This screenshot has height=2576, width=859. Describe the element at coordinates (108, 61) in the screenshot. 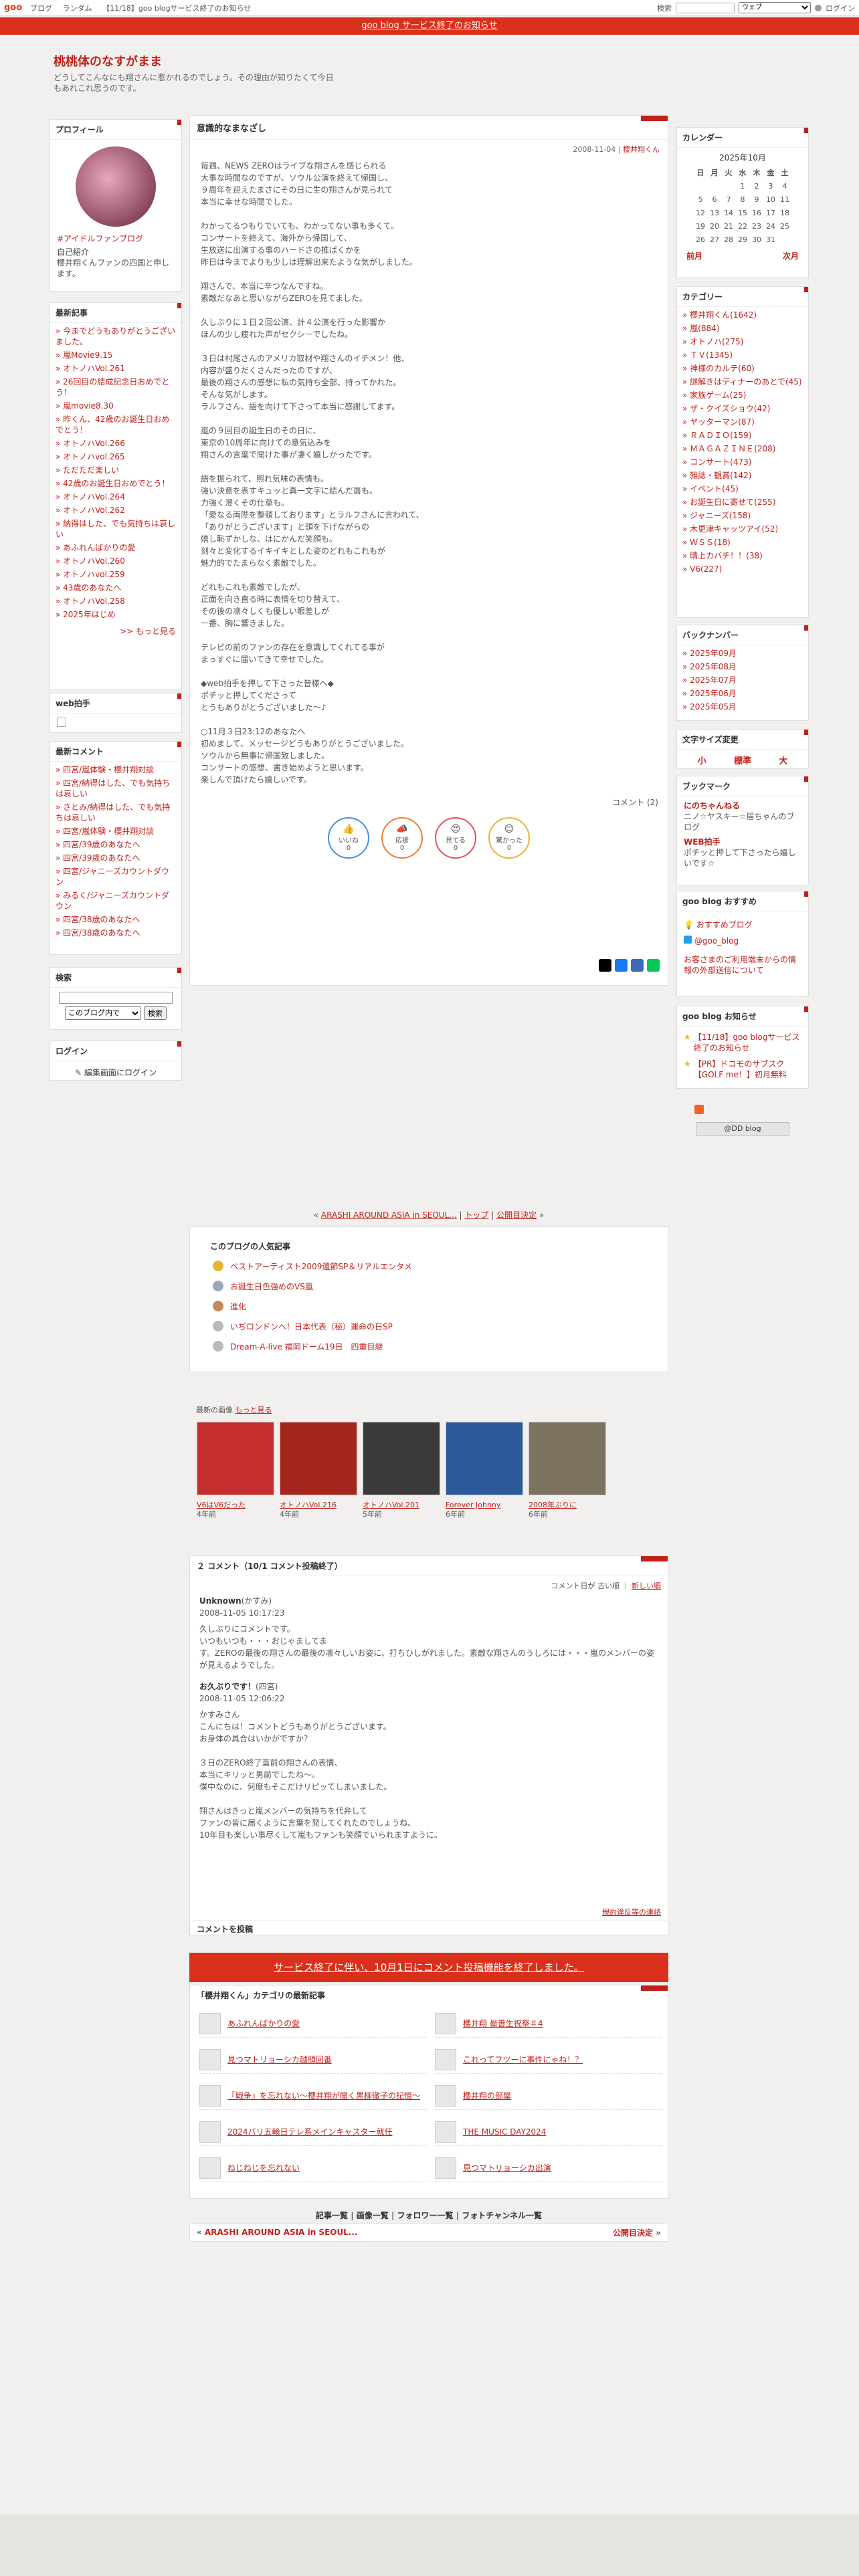

I see `blog-title: 桃桃体のなすがまま` at that location.